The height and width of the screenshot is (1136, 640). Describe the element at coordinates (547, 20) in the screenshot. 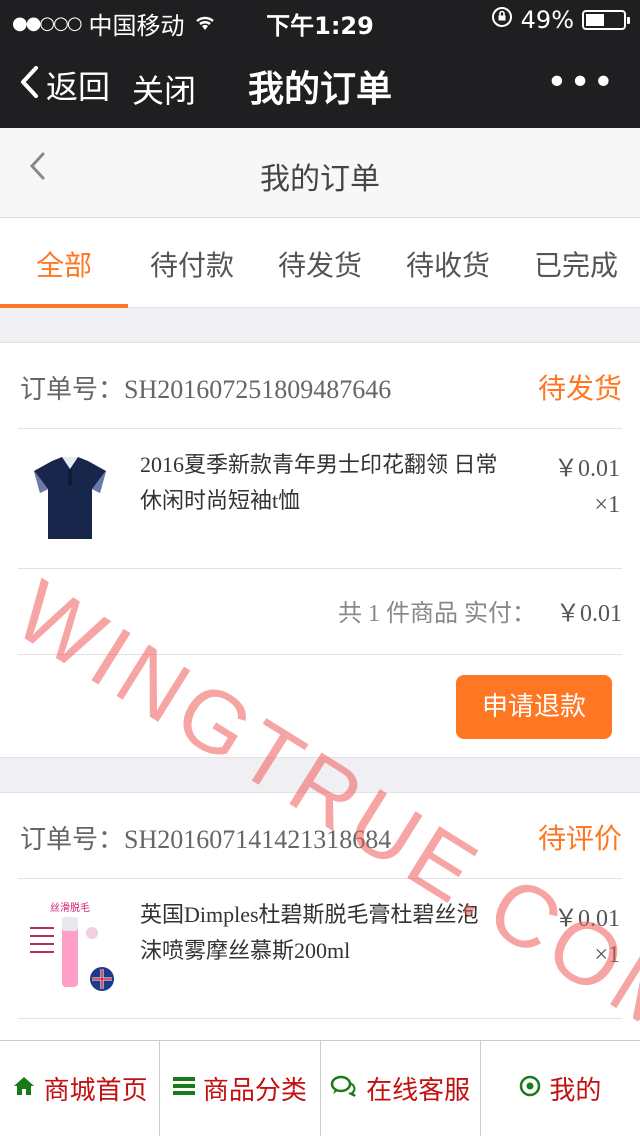

I see `battery-percent: 49%` at that location.